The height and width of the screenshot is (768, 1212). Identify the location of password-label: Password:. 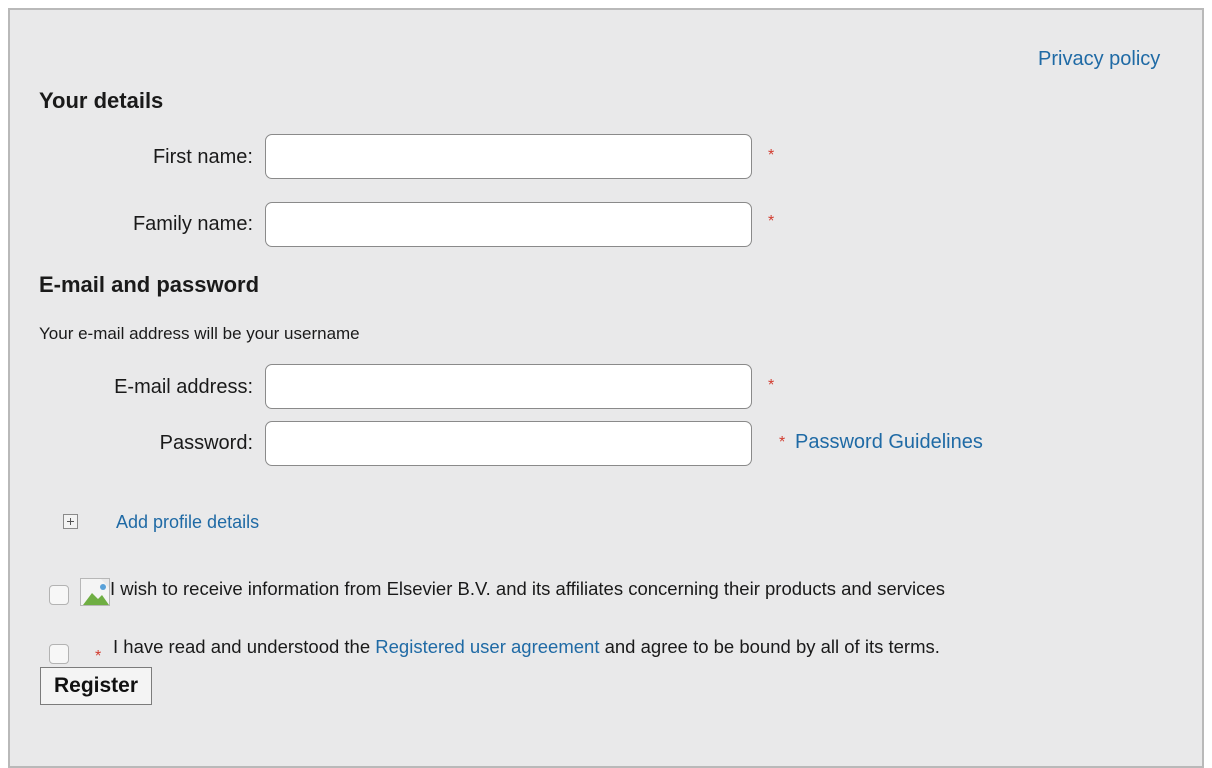
(206, 443).